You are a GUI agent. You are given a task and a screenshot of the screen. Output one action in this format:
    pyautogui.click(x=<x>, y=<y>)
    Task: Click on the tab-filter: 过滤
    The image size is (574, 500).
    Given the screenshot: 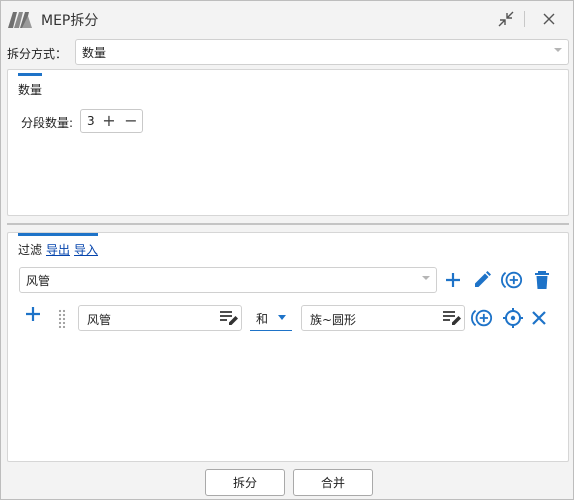 What is the action you would take?
    pyautogui.click(x=30, y=249)
    